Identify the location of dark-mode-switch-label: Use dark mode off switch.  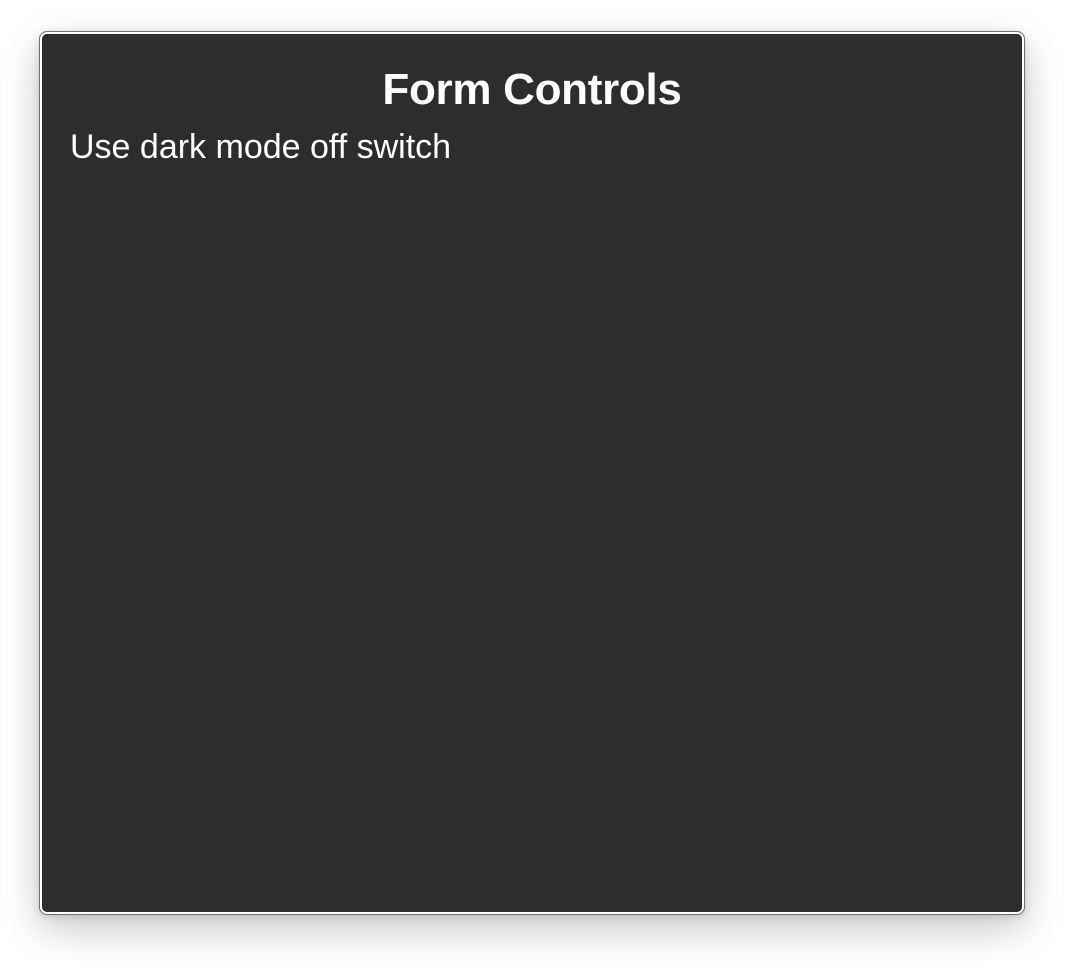
(260, 147).